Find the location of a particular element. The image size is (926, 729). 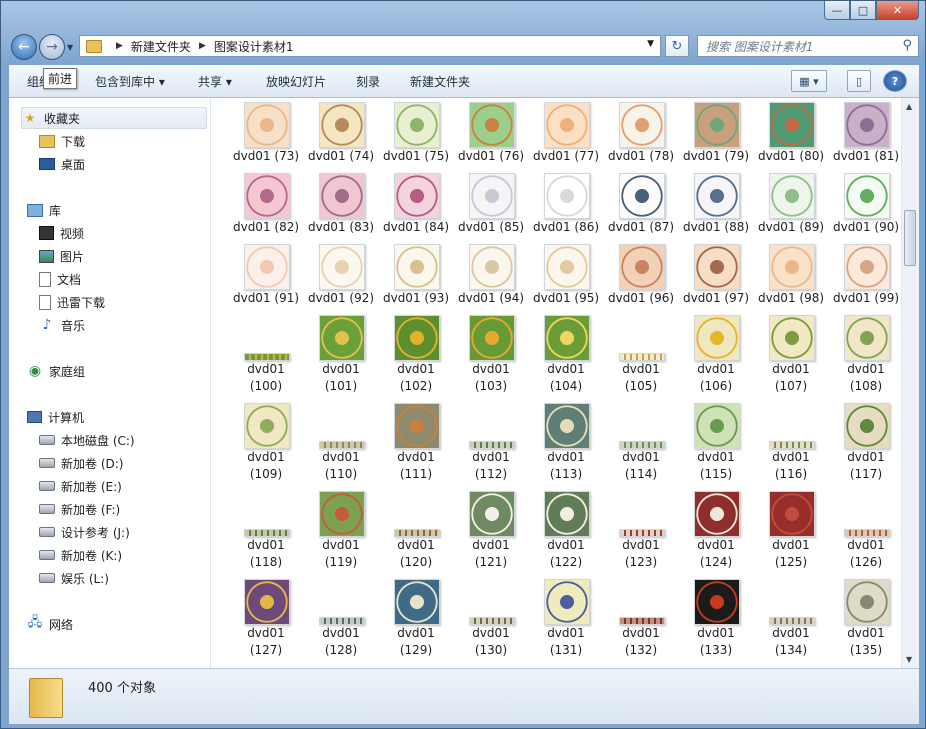

tile-label: dvd01 (112) is located at coordinates (491, 466).